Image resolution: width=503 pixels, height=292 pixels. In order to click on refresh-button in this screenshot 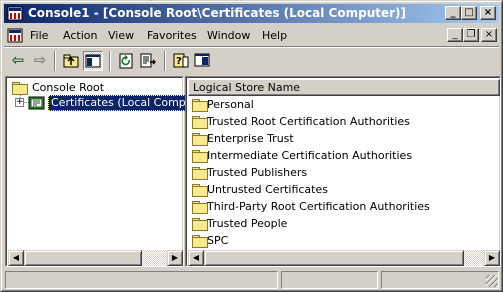, I will do `click(126, 61)`.